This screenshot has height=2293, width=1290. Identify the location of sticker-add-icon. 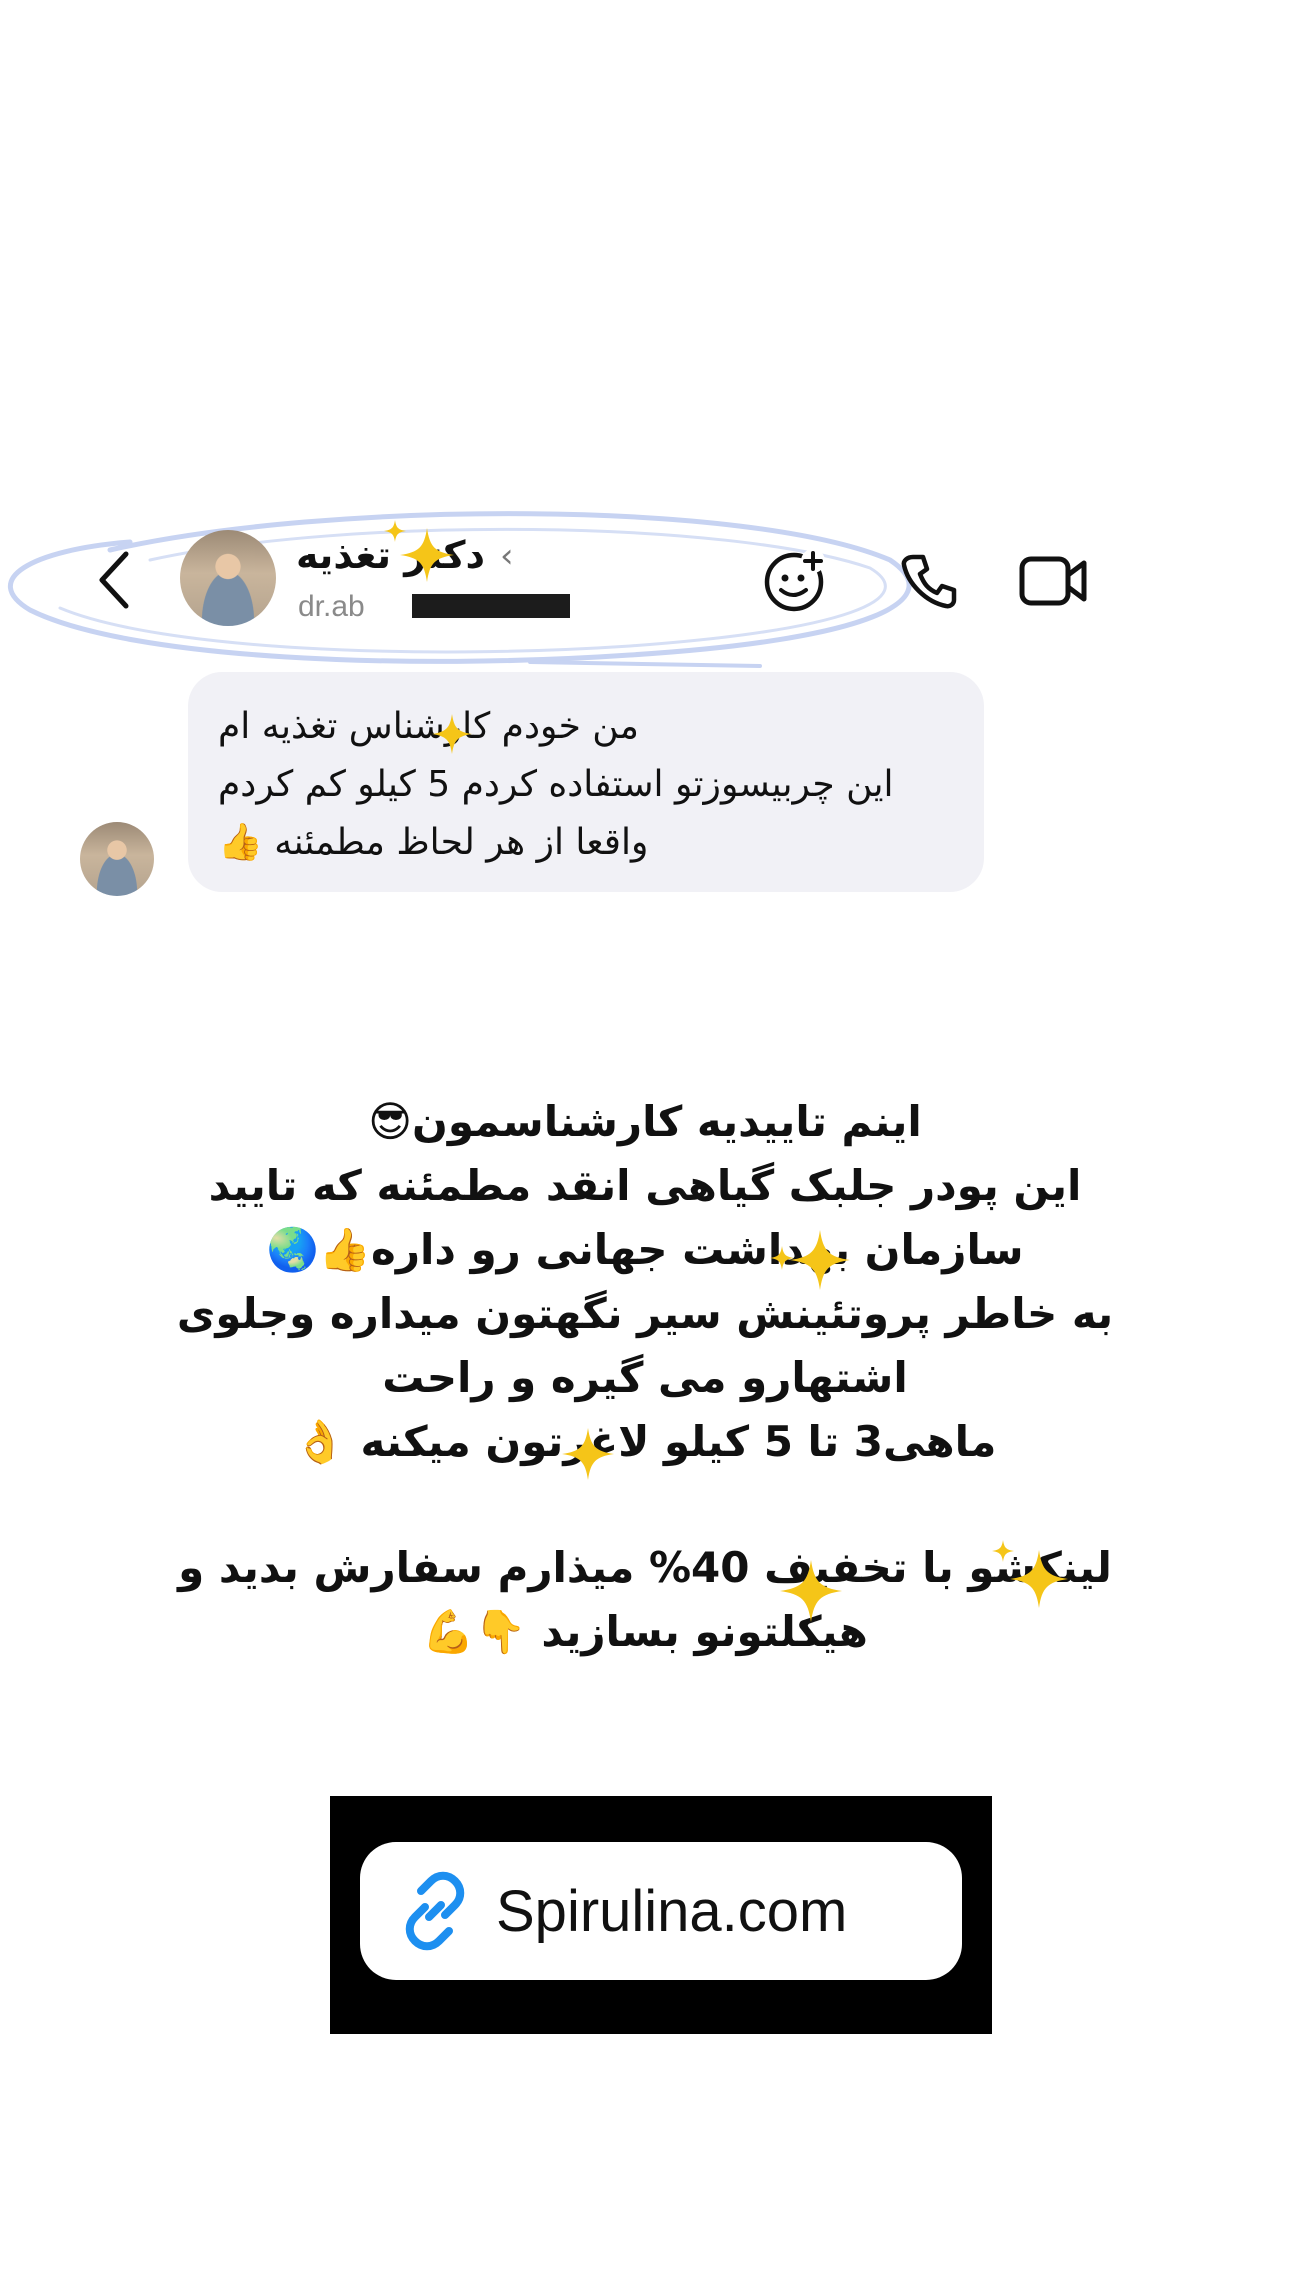
(794, 580).